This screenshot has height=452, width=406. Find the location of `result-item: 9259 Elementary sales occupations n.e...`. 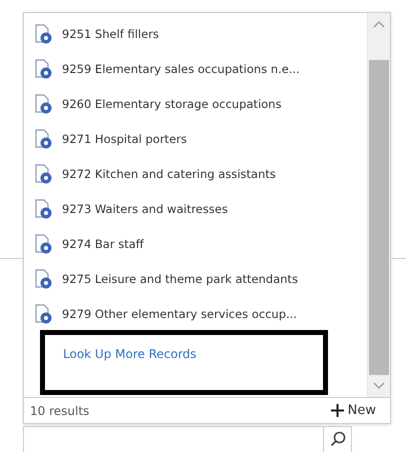

result-item: 9259 Elementary sales occupations n.e... is located at coordinates (181, 69).